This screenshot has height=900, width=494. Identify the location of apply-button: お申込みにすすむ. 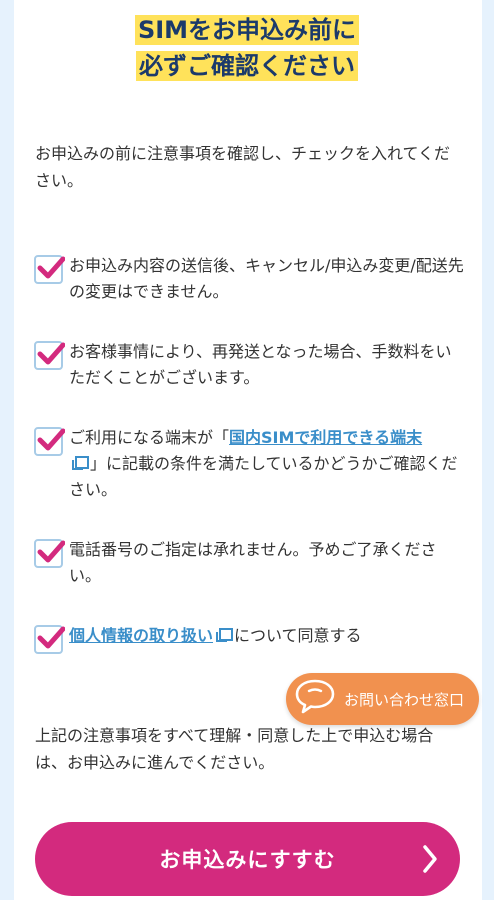
(247, 859).